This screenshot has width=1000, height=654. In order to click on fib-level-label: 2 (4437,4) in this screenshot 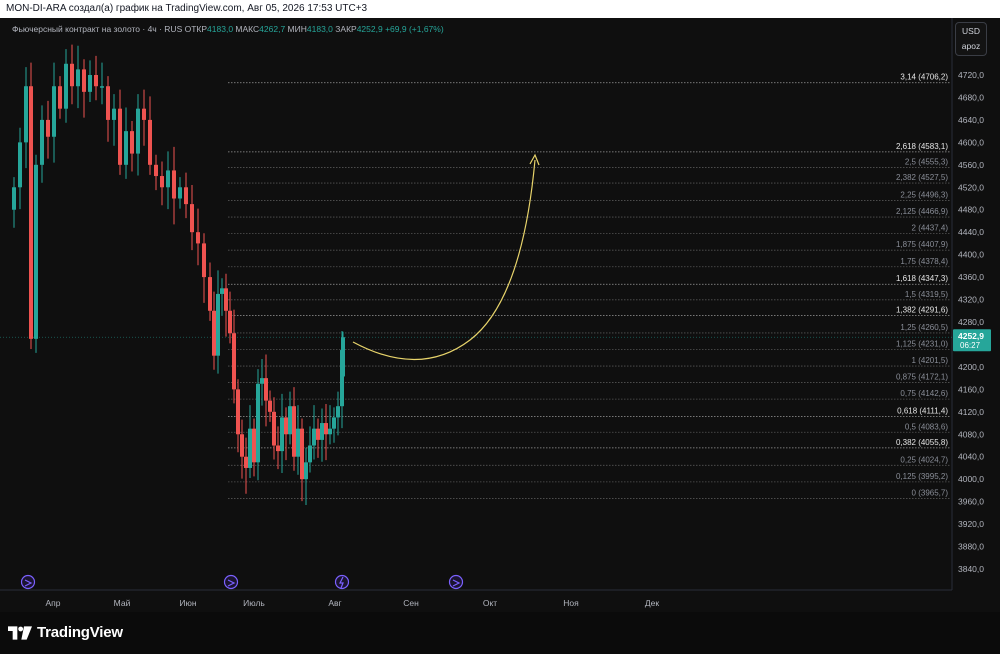, I will do `click(930, 228)`.